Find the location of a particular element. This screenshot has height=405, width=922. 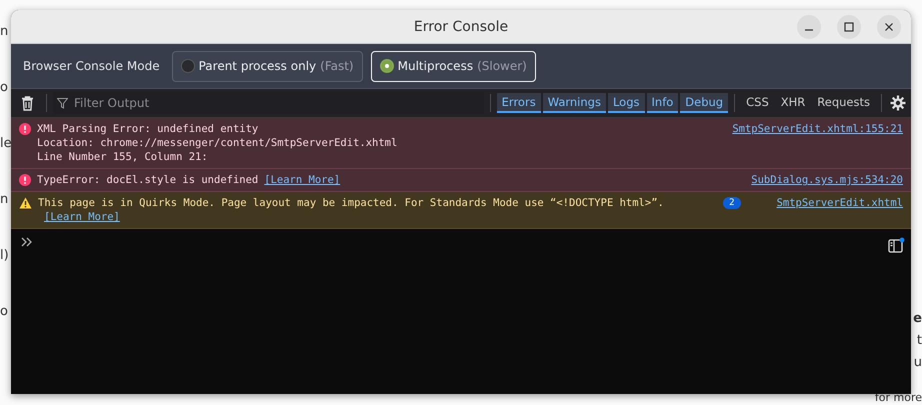

sidebar-toggle-icon is located at coordinates (896, 245).